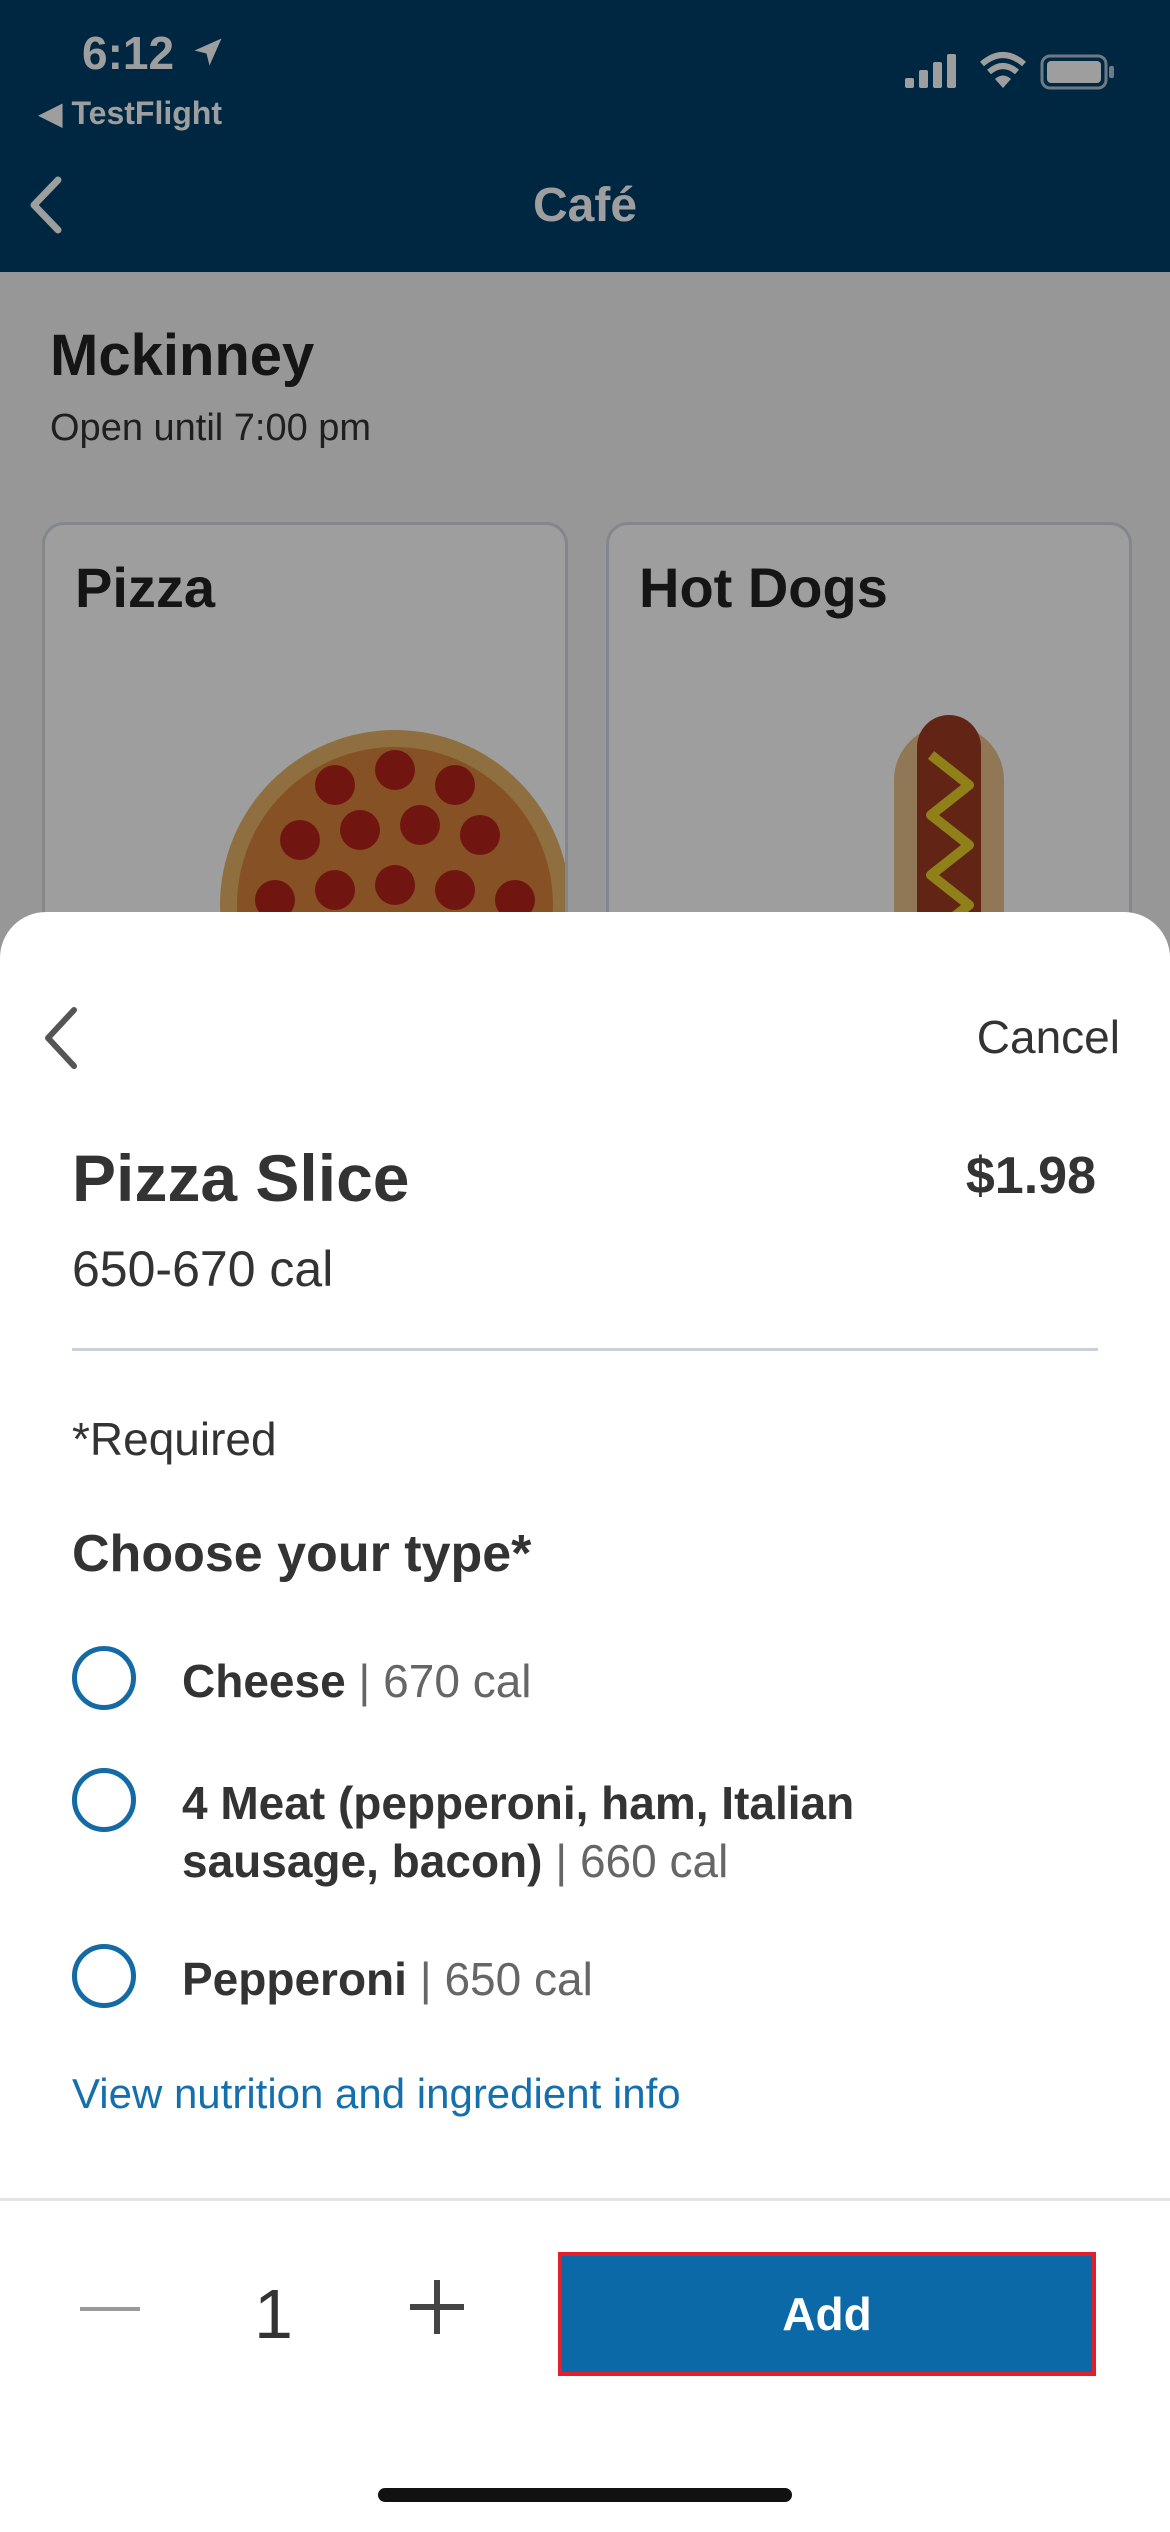  I want to click on option-calories: 670 cal, so click(457, 1681).